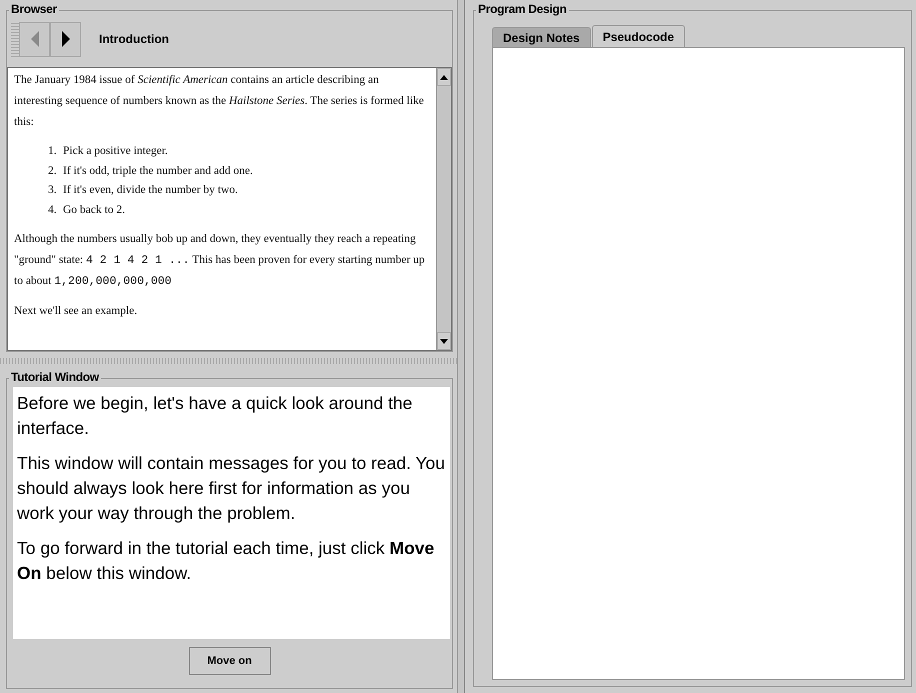 The height and width of the screenshot is (693, 916). I want to click on paragraph: To go forward in the tutorial each time, just click Move On below this window., so click(226, 561).